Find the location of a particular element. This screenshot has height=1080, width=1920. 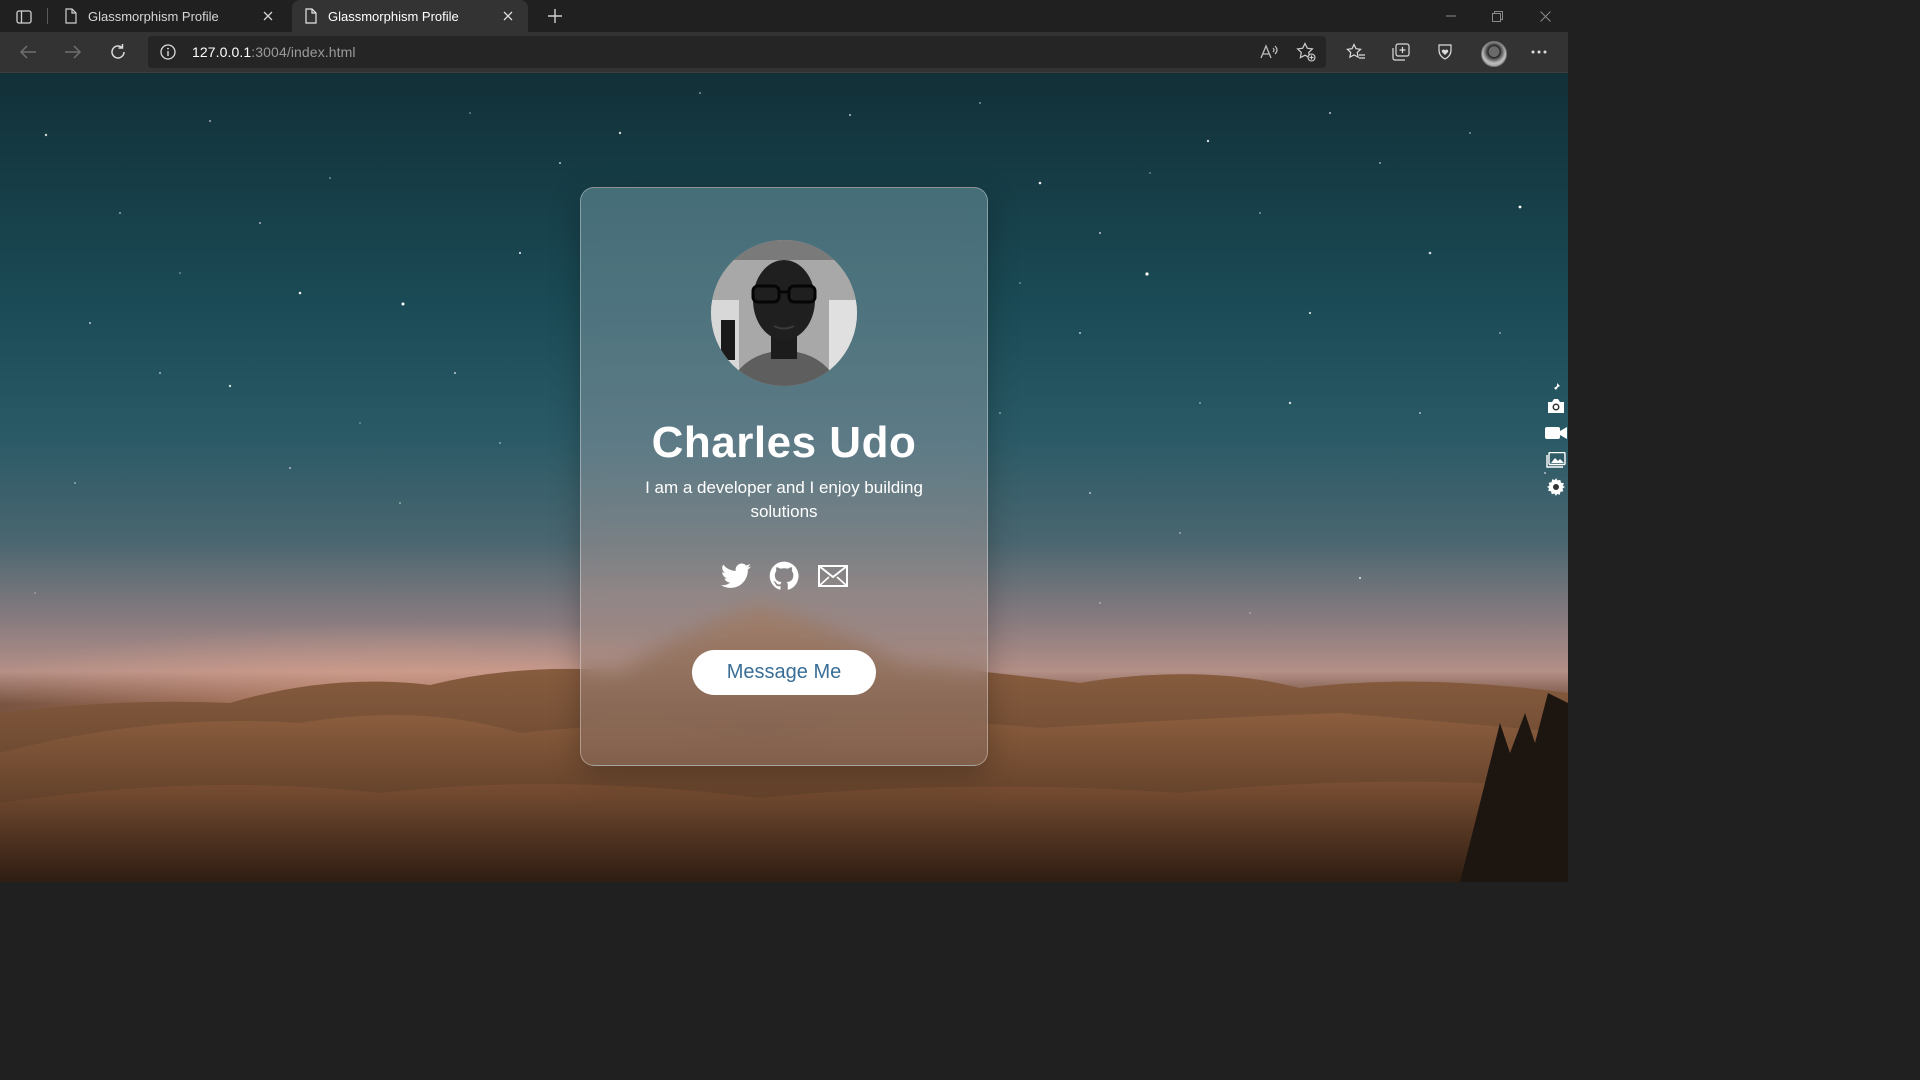

profile-photo is located at coordinates (784, 313).